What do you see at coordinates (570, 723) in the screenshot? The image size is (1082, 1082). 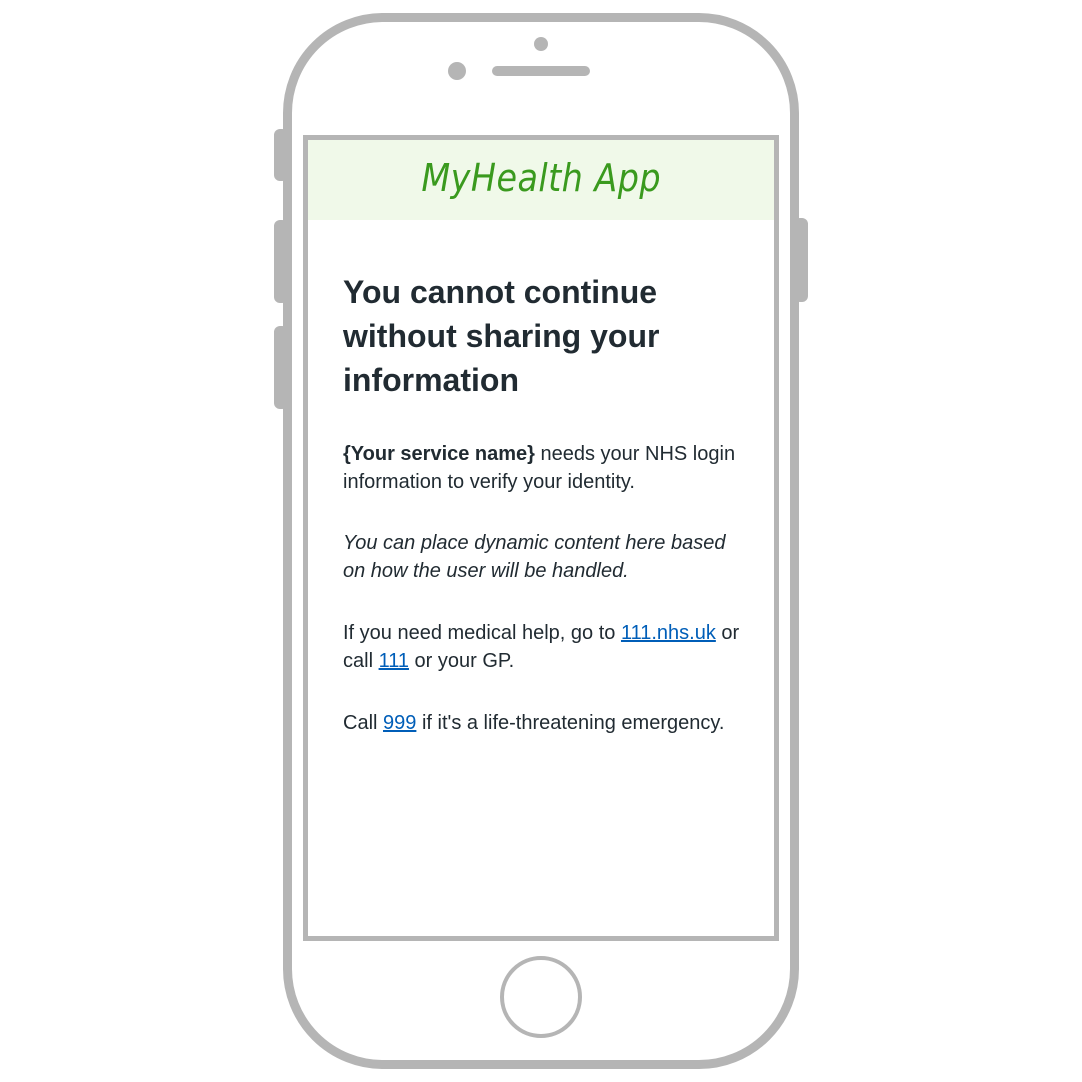 I see `emergency-suffix: if it's a life-threatening emergency.` at bounding box center [570, 723].